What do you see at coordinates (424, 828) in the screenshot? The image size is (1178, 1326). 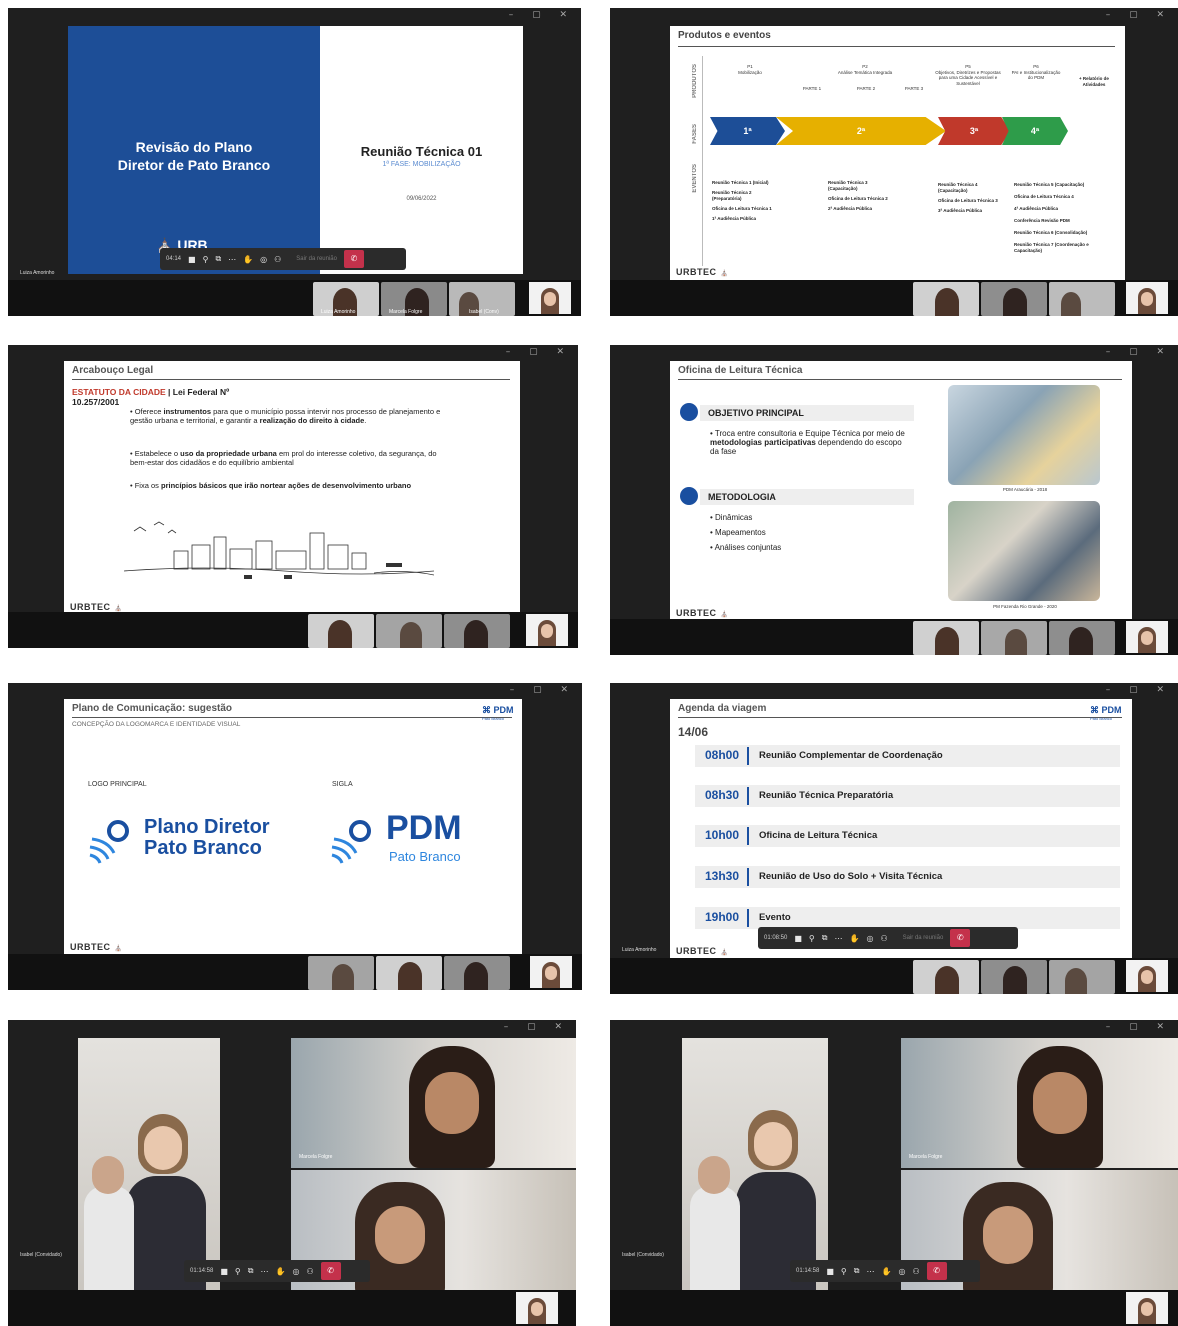 I see `sigla-text: PDM` at bounding box center [424, 828].